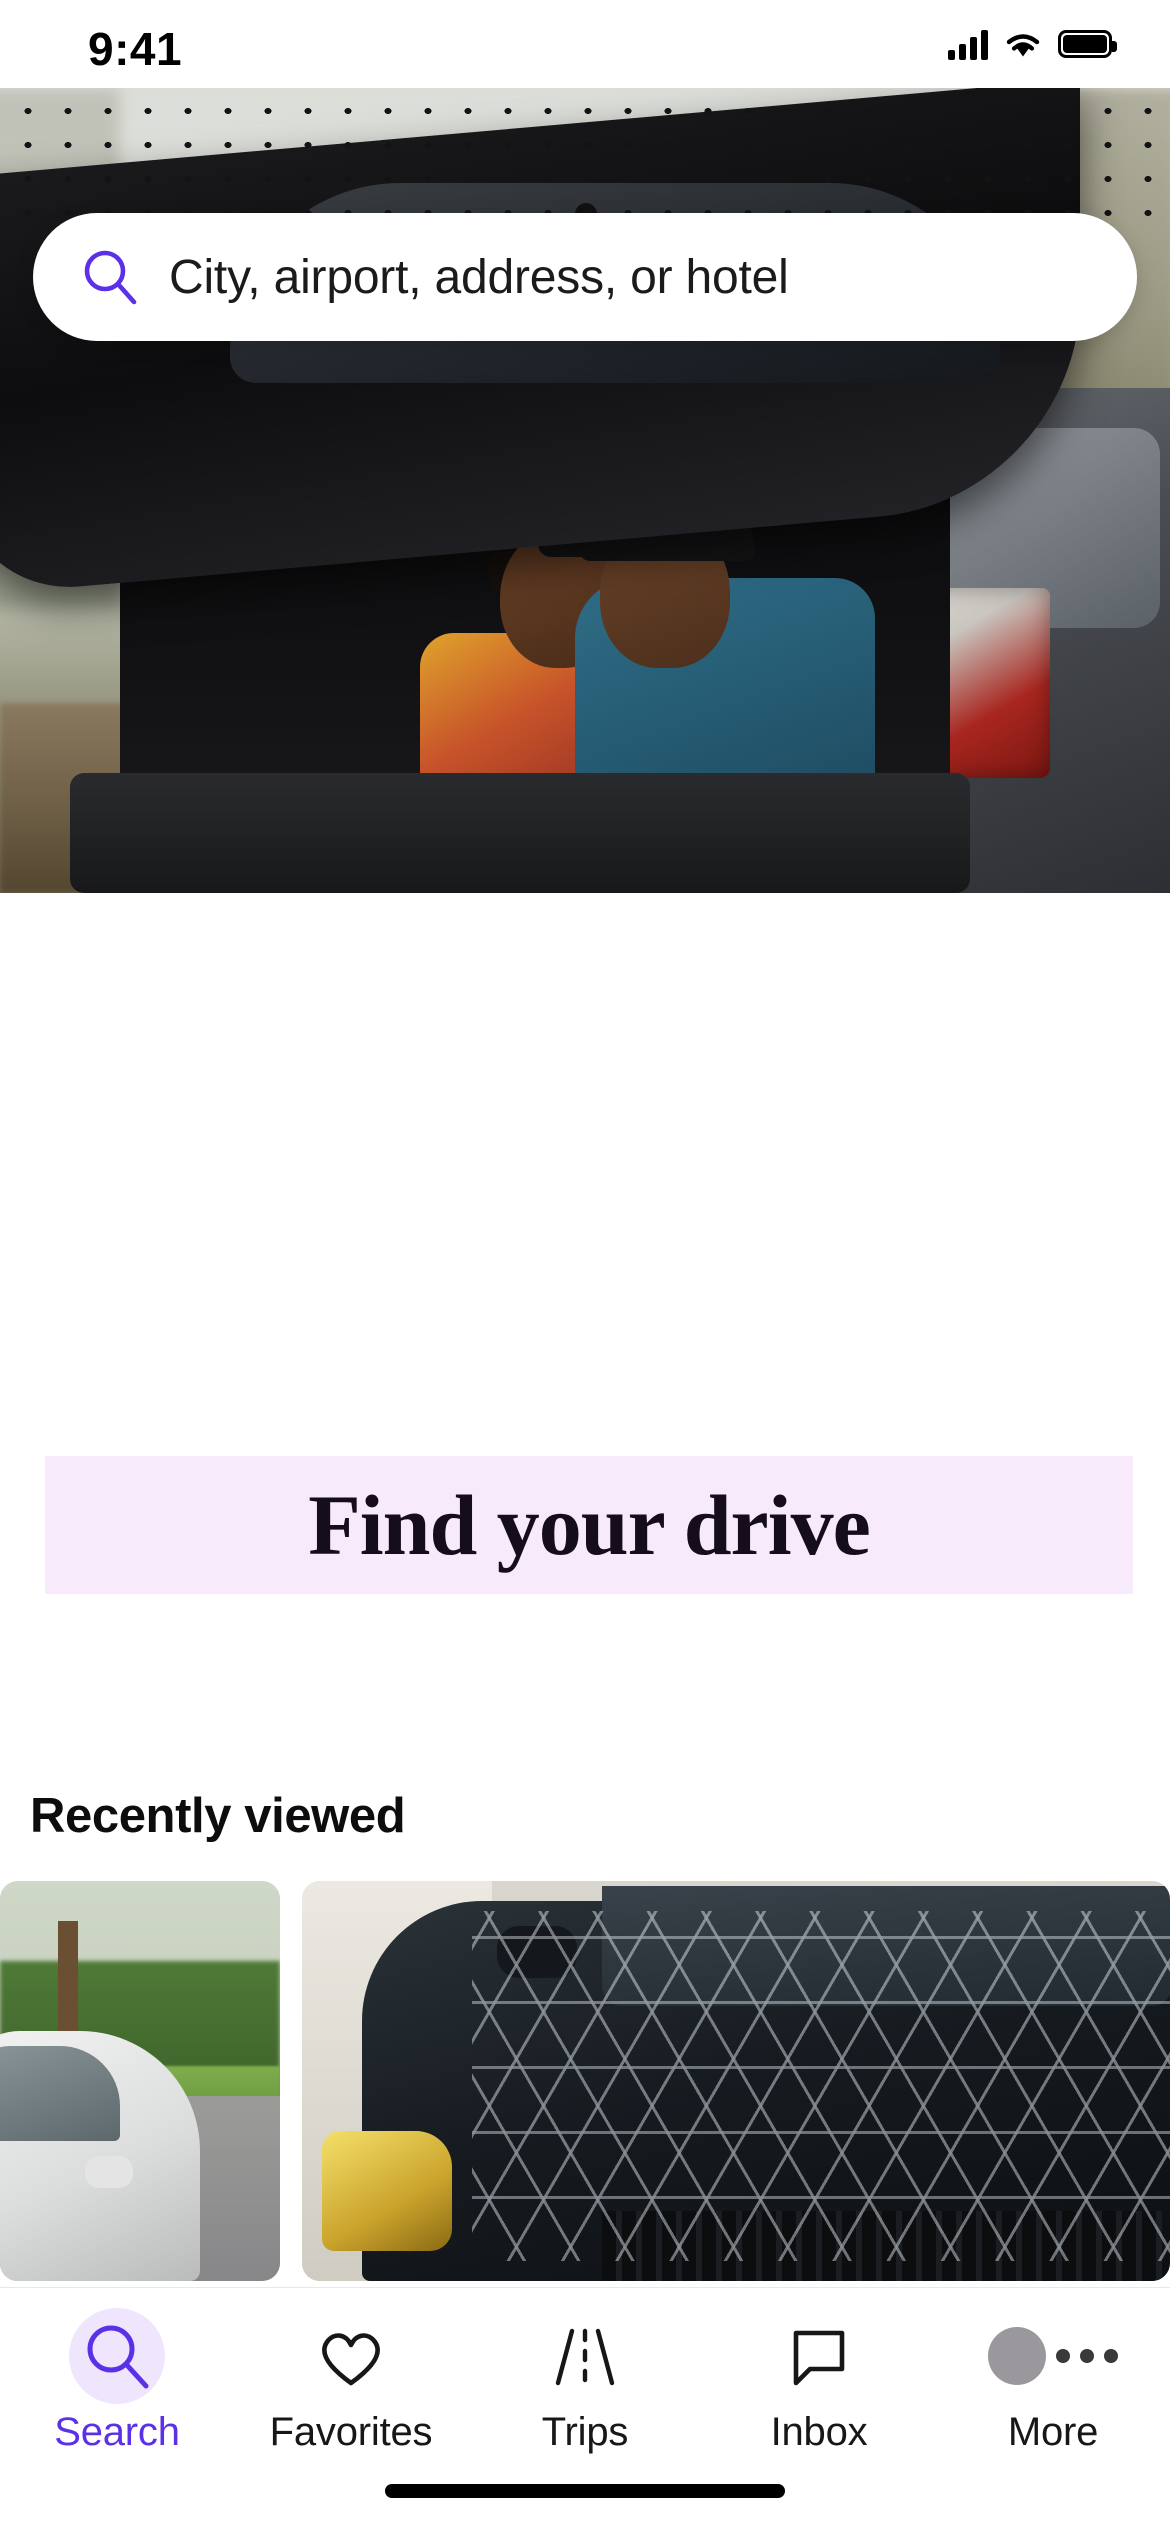 This screenshot has width=1170, height=2532. I want to click on search-placeholder: City, airport, address, or hotel, so click(479, 277).